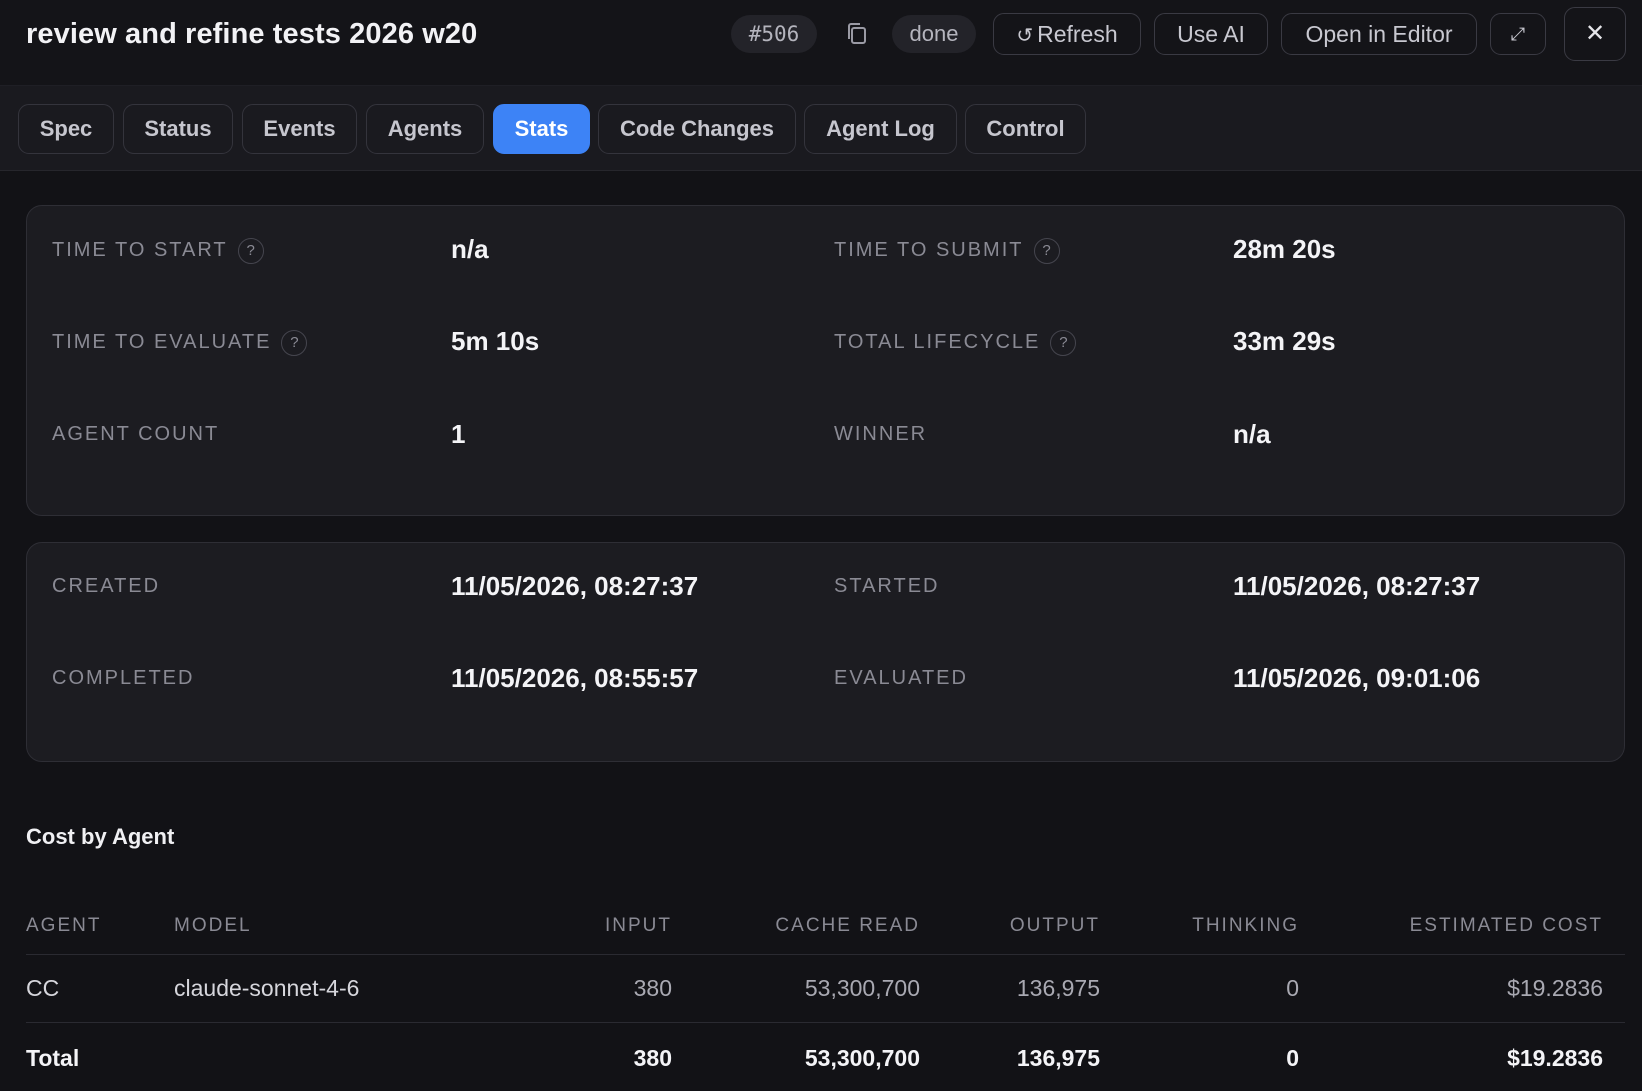 Image resolution: width=1642 pixels, height=1091 pixels. Describe the element at coordinates (1357, 586) in the screenshot. I see `started-value: 11/05/2026, 08:27:37` at that location.